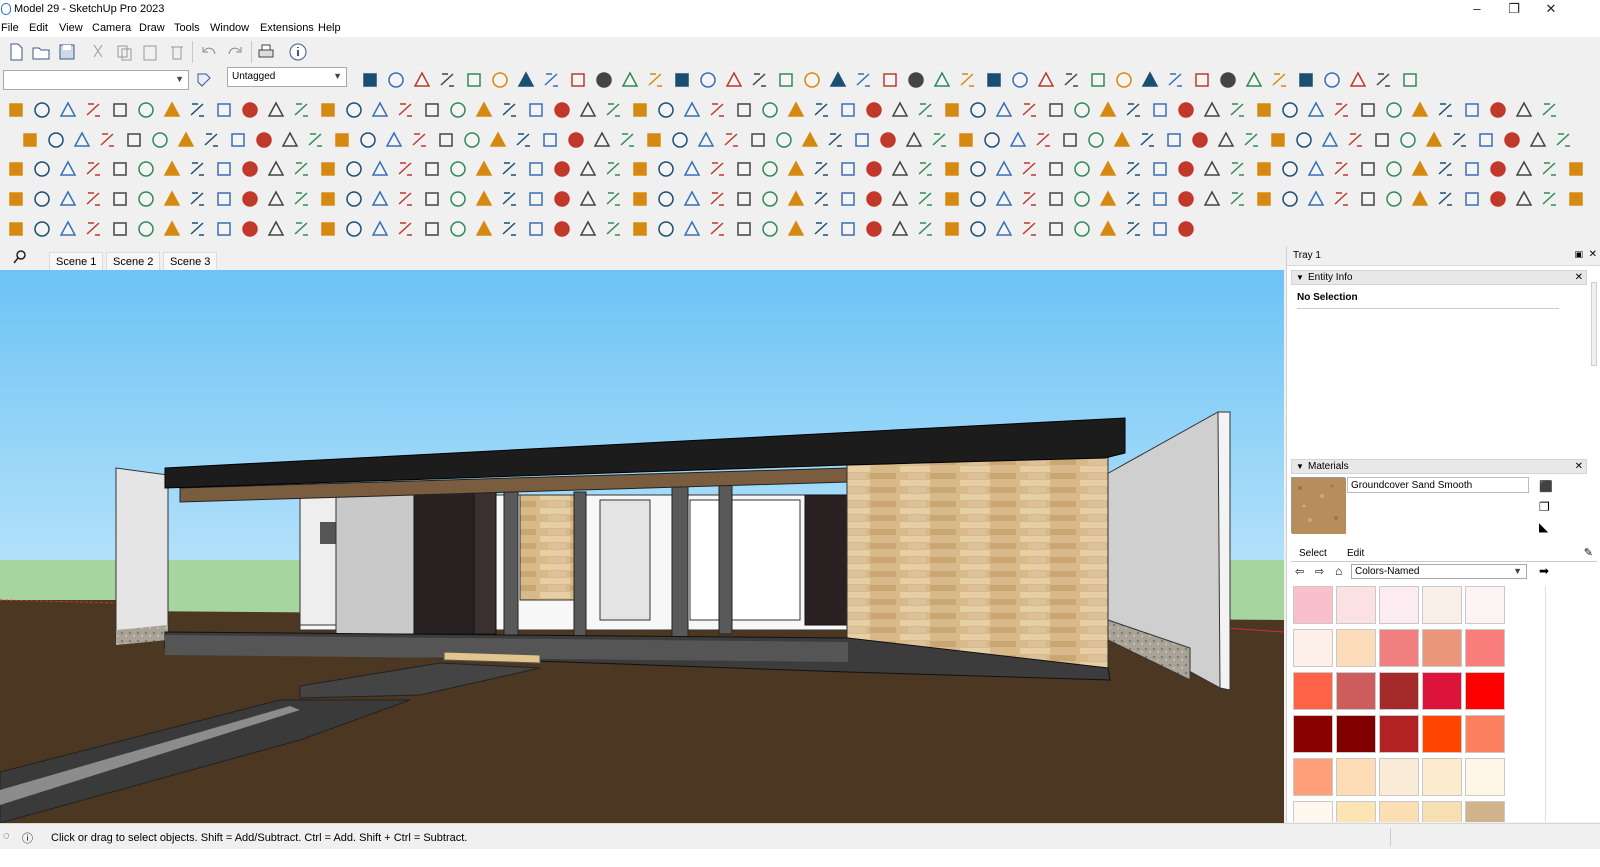 This screenshot has width=1600, height=867. I want to click on outer-shell-icon, so click(1044, 140).